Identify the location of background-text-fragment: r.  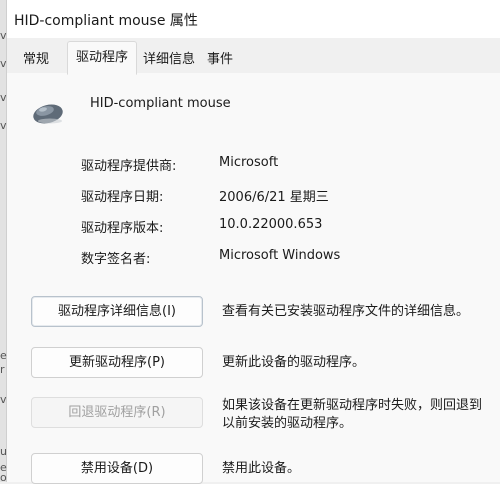
(2, 369).